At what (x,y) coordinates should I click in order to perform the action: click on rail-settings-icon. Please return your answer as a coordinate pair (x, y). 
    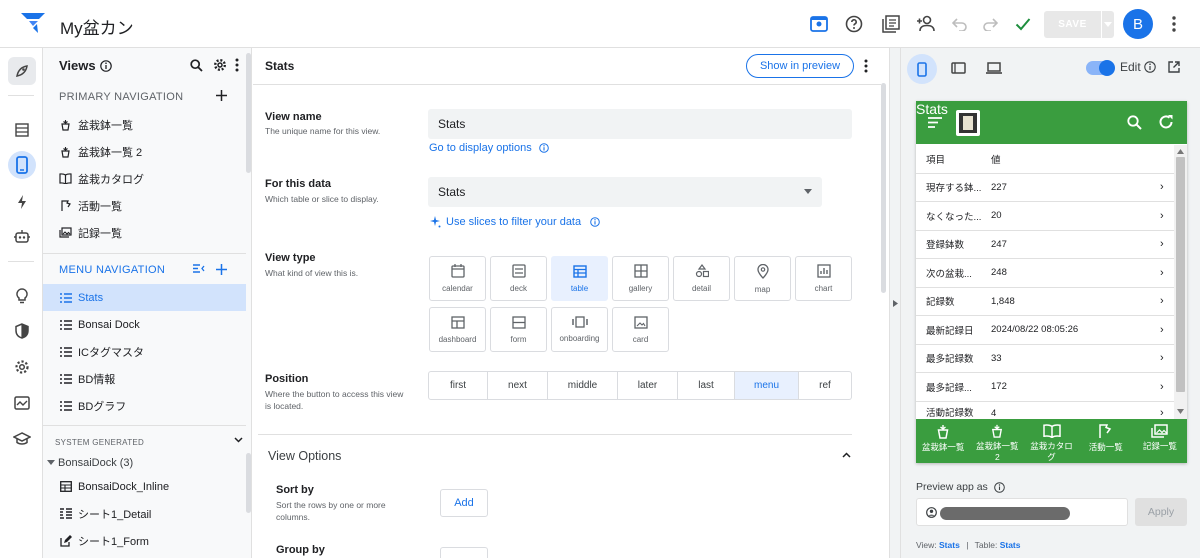
    Looking at the image, I should click on (22, 367).